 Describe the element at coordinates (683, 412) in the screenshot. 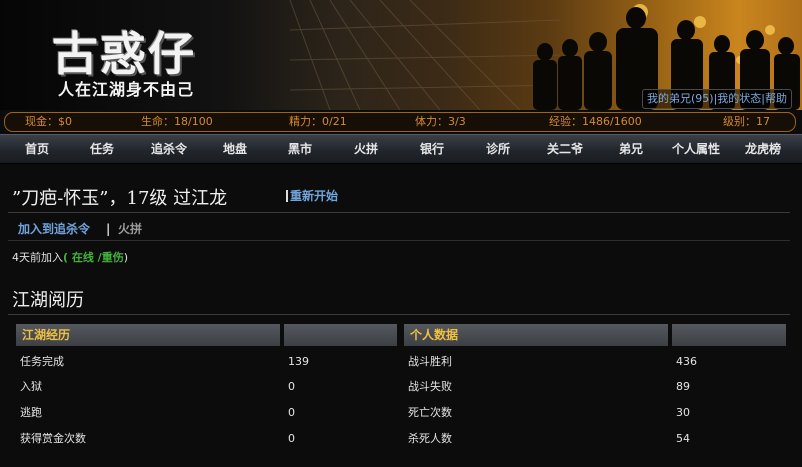

I see `table-row-value: 30` at that location.